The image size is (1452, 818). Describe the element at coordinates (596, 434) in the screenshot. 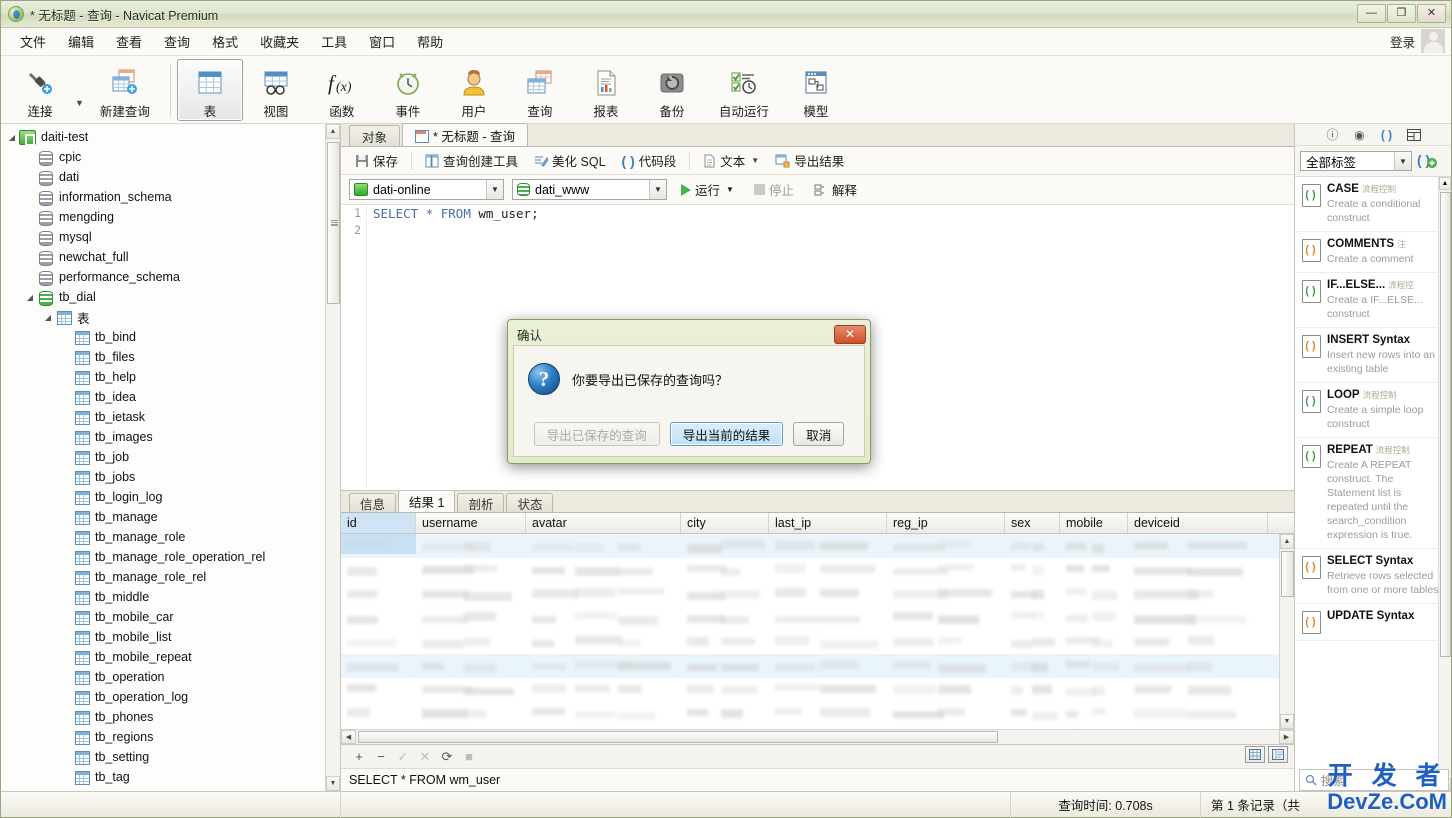

I see `export-saved-query-button: 导出已保存的查询` at that location.